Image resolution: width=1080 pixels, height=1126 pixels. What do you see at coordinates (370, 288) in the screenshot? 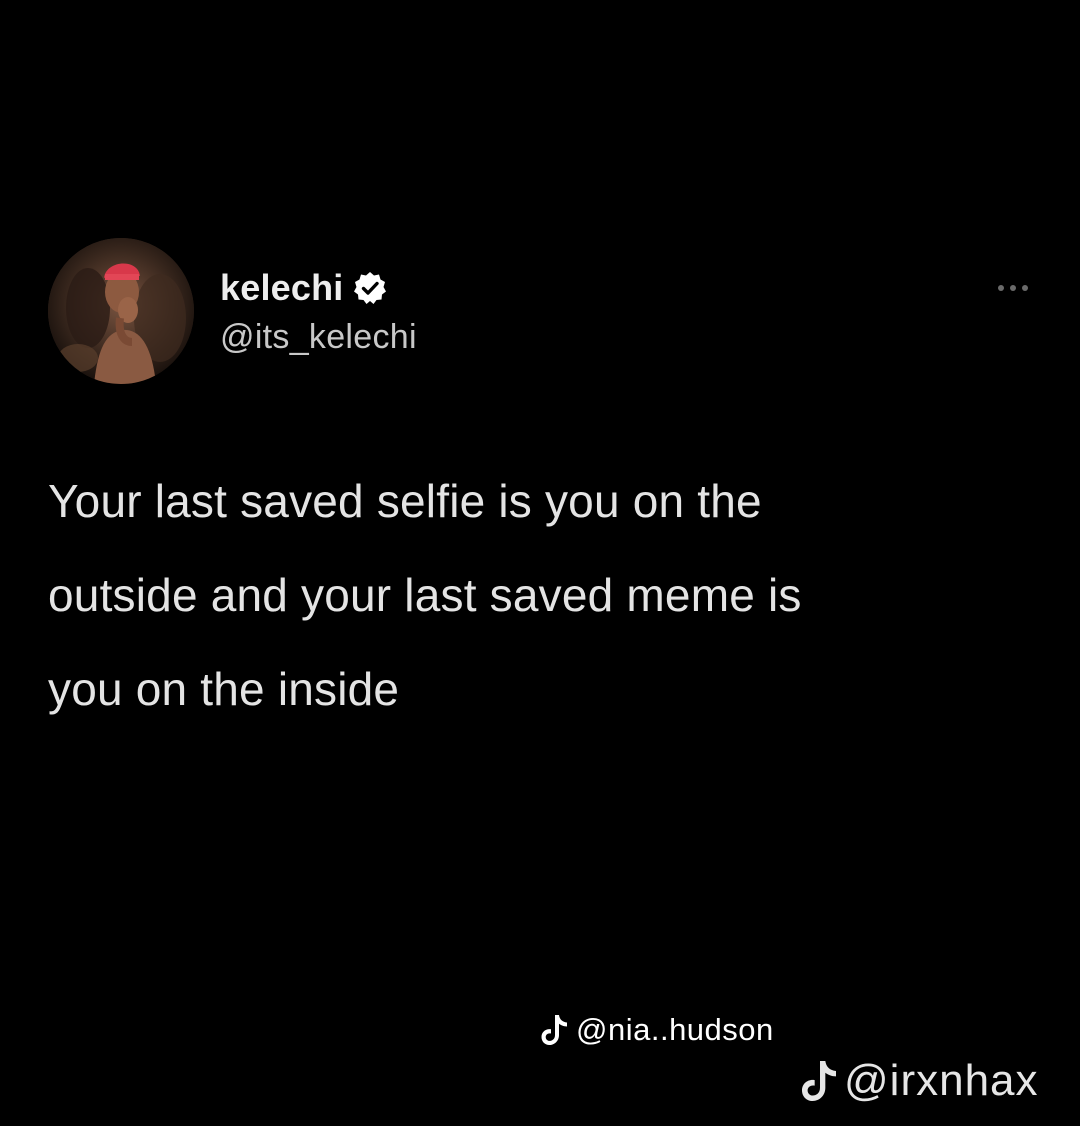
I see `verified-badge-icon` at bounding box center [370, 288].